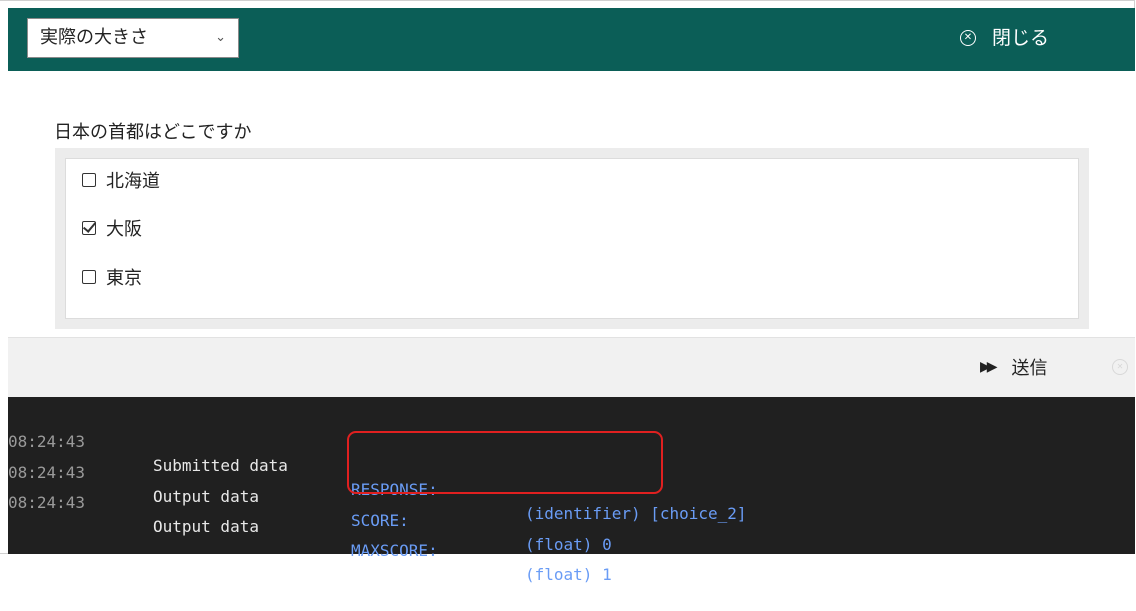  Describe the element at coordinates (380, 520) in the screenshot. I see `log-key: SCORE:` at that location.